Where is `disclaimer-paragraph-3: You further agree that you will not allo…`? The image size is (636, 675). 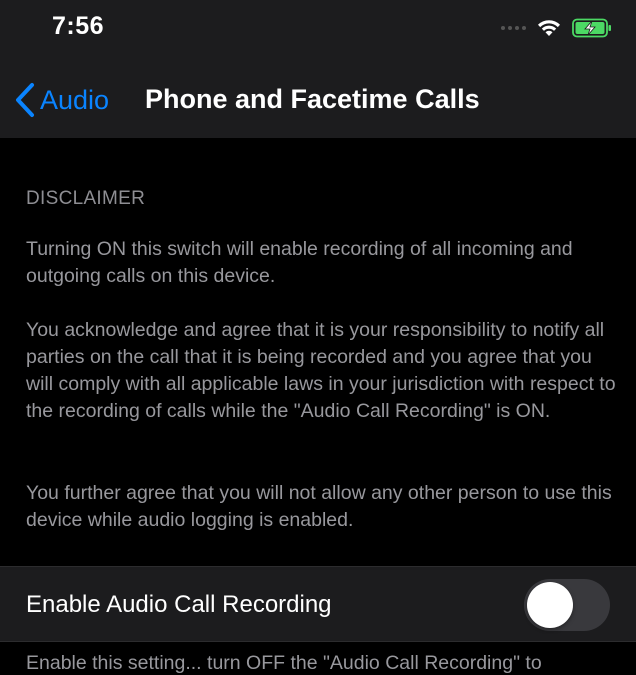 disclaimer-paragraph-3: You further agree that you will not allo… is located at coordinates (319, 506).